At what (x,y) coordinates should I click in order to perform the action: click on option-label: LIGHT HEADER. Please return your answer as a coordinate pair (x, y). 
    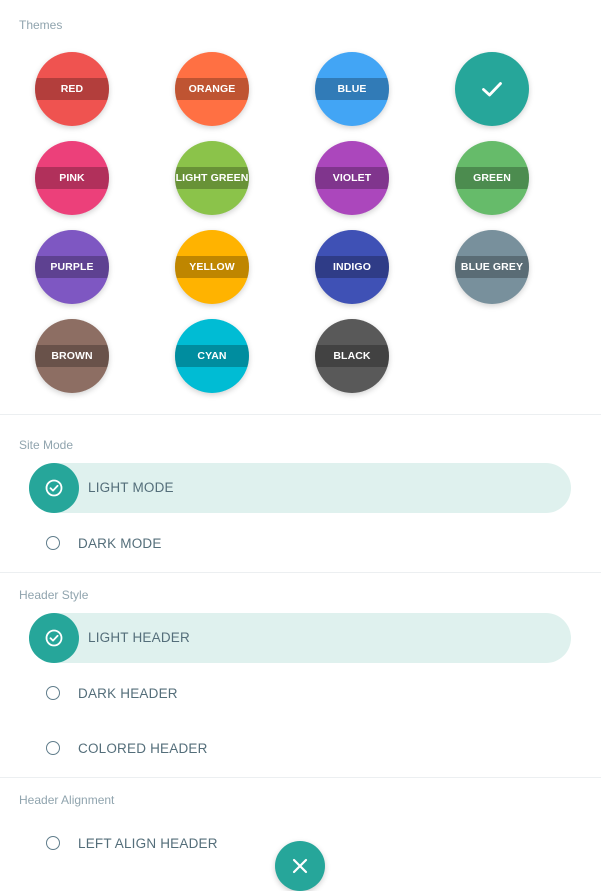
    Looking at the image, I should click on (139, 637).